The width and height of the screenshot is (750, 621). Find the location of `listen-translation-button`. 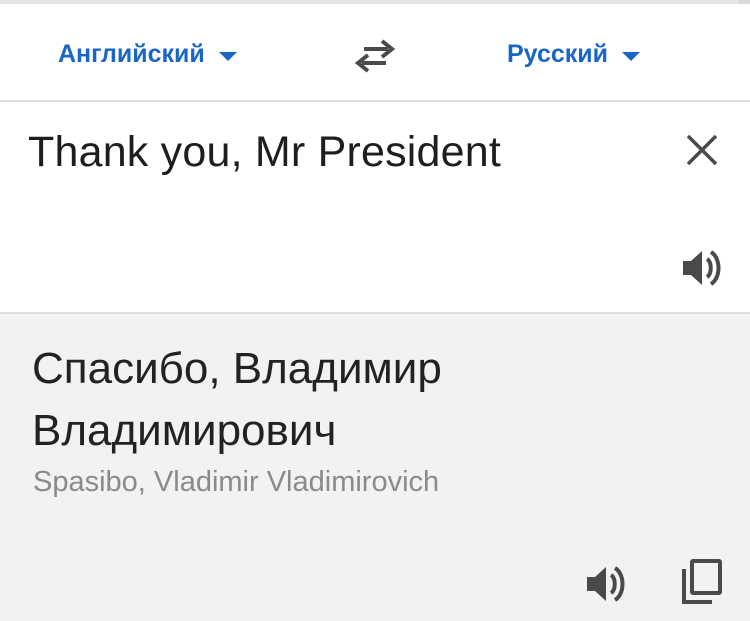

listen-translation-button is located at coordinates (606, 584).